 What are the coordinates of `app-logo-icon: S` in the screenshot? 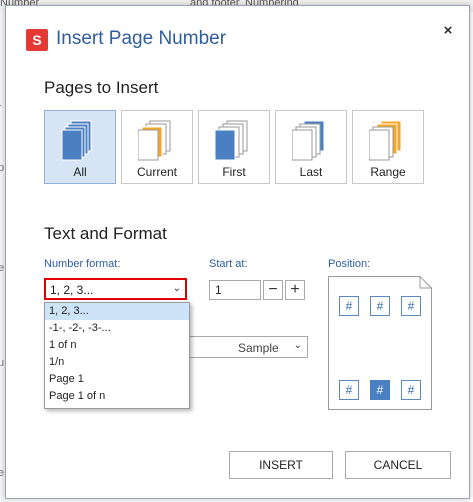 It's located at (37, 40).